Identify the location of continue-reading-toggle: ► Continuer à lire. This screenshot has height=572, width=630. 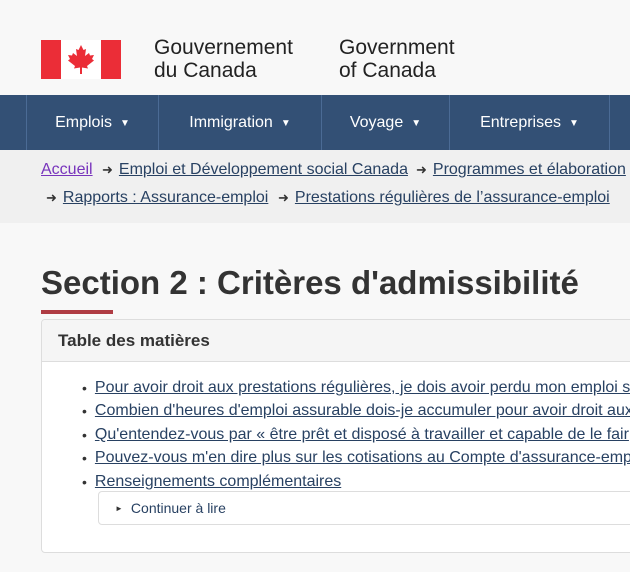
(364, 508).